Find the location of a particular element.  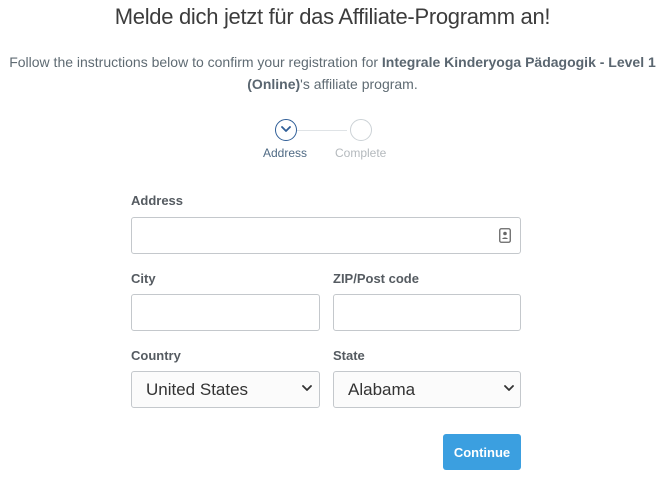

country-label: Country is located at coordinates (156, 355).